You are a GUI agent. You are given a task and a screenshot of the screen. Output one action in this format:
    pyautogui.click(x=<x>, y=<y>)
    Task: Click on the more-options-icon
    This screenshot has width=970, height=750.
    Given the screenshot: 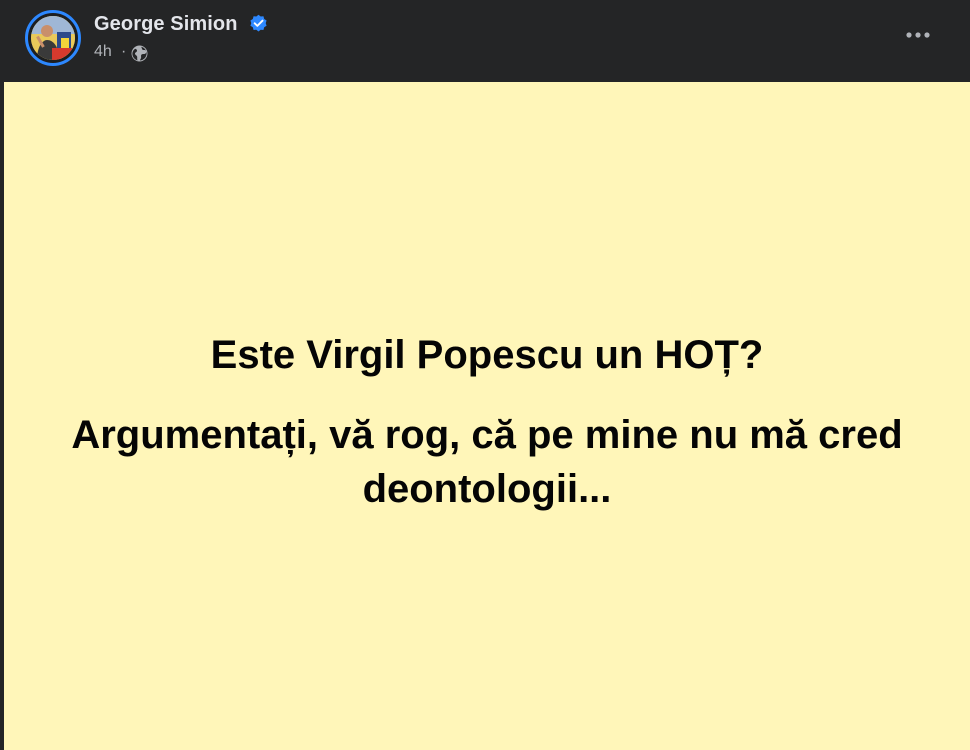 What is the action you would take?
    pyautogui.click(x=918, y=35)
    